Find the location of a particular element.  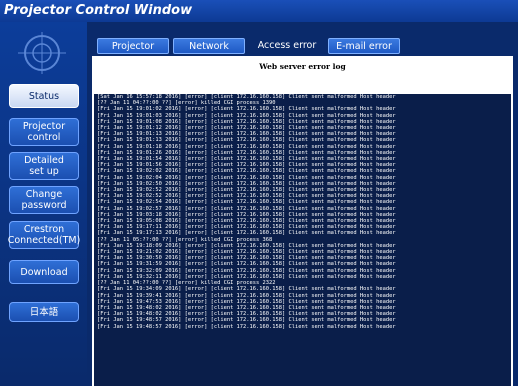

tab-projector-status: Projector status is located at coordinates (133, 53).